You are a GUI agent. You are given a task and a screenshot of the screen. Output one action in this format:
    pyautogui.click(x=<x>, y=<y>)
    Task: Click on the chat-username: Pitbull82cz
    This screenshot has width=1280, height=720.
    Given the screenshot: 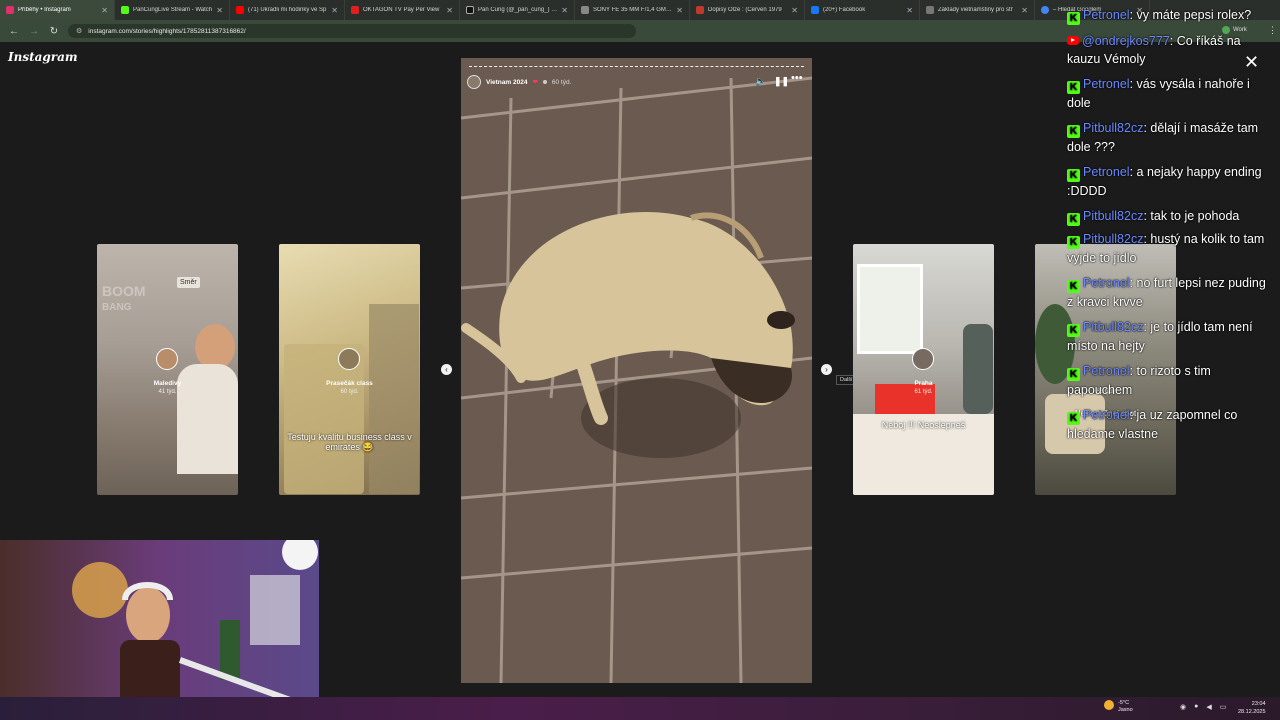 What is the action you would take?
    pyautogui.click(x=1113, y=239)
    